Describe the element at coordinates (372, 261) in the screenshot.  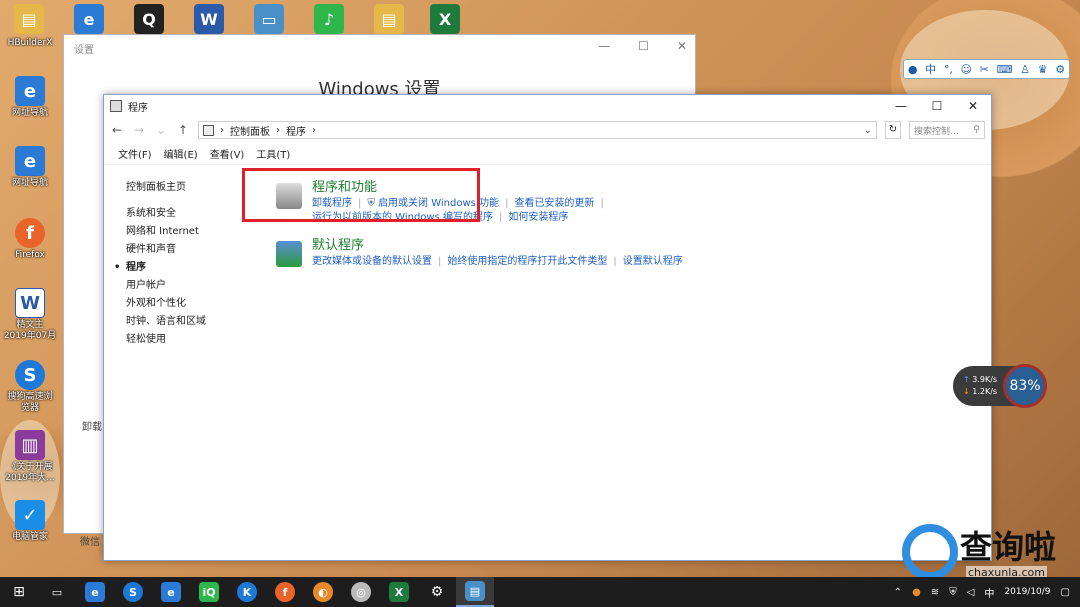
I see `link-change-media-defaults: 更改媒体或设备的默认设置` at that location.